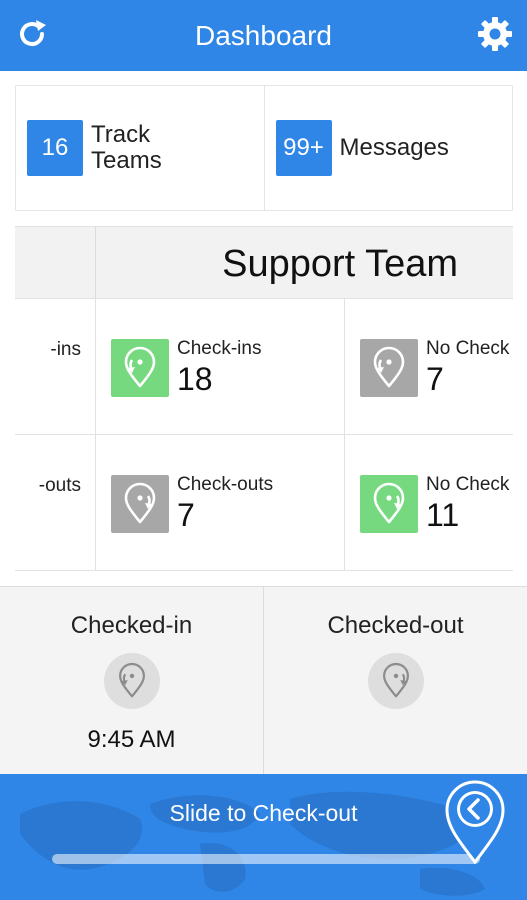 The image size is (527, 900). I want to click on no-check-outs-stat: No Check 11, so click(429, 502).